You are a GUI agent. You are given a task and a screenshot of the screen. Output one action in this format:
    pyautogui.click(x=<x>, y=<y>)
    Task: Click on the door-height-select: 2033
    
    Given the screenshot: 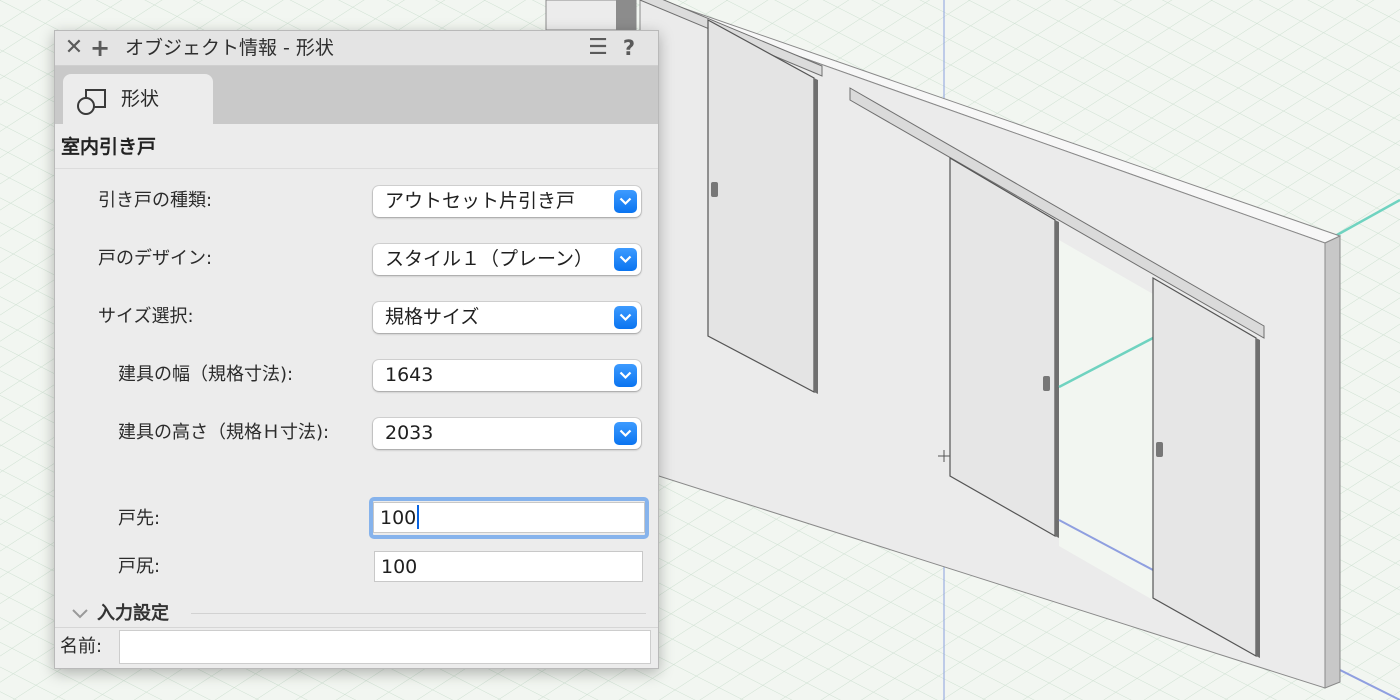 What is the action you would take?
    pyautogui.click(x=507, y=433)
    